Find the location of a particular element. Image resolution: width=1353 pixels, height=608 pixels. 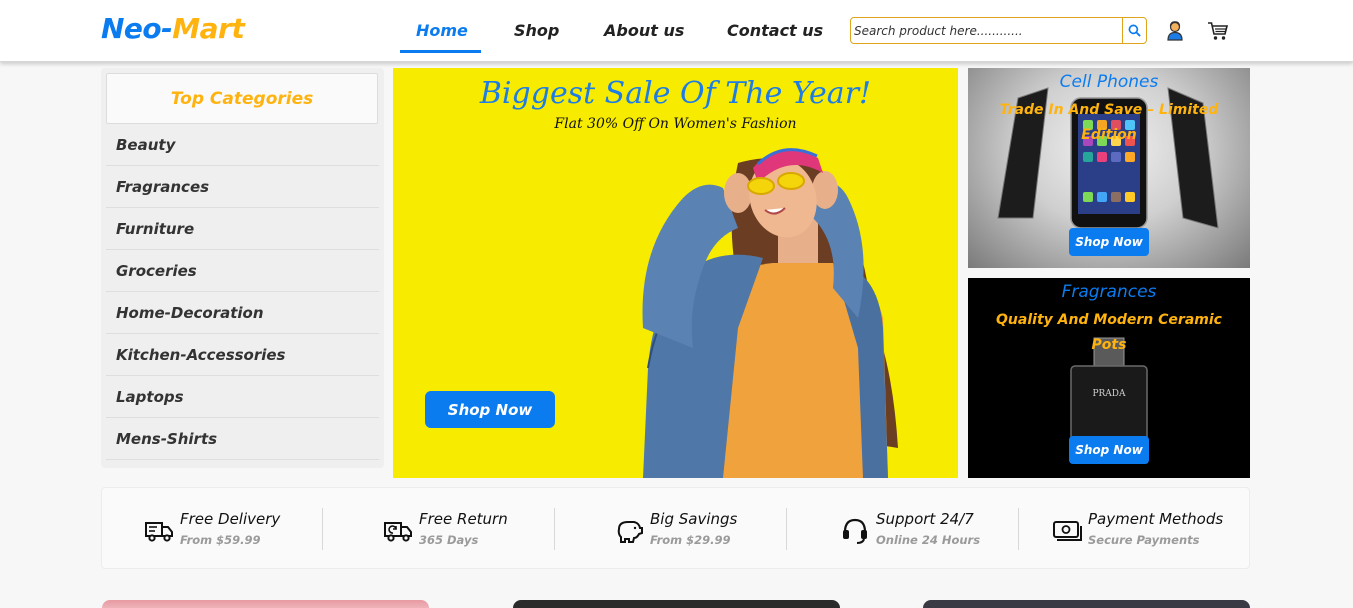

promo-fragrances-title: Fragrances is located at coordinates (1109, 292).